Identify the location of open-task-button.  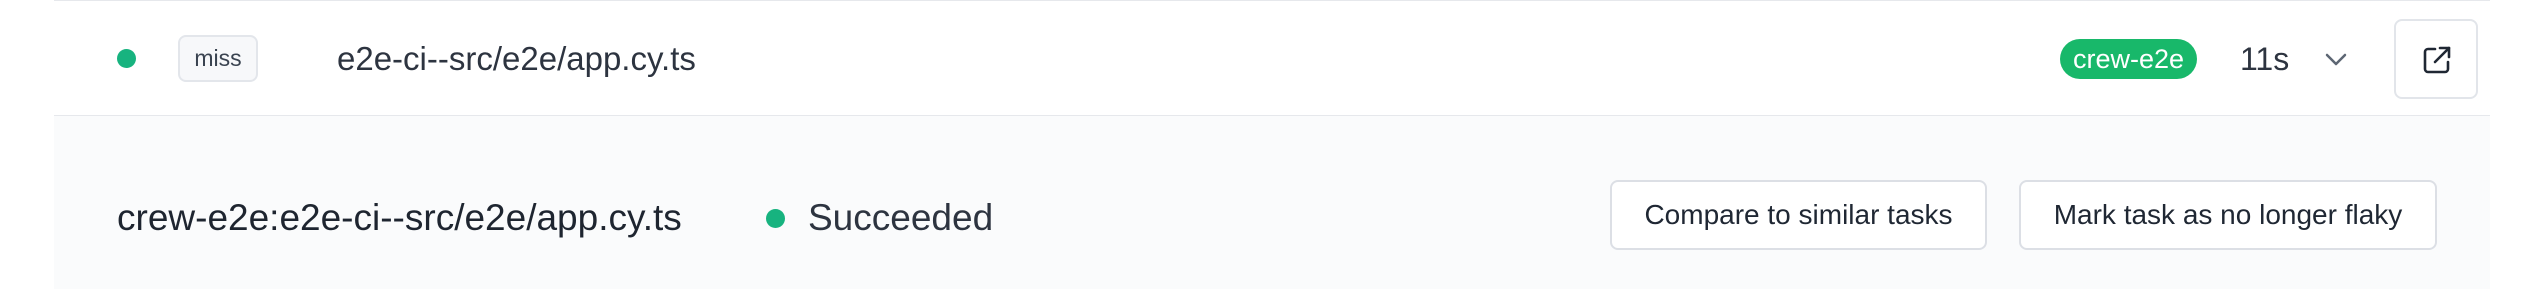
(2436, 59).